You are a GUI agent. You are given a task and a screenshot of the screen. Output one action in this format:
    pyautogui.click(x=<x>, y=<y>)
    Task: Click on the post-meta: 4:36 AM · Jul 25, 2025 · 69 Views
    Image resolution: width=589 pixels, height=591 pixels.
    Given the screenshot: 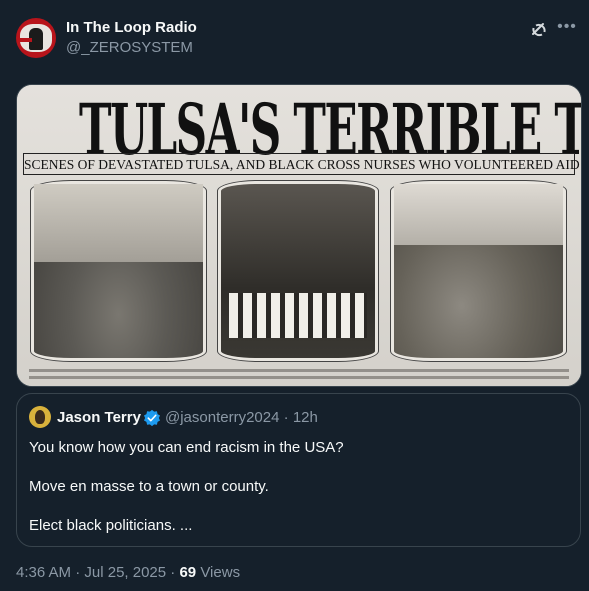 What is the action you would take?
    pyautogui.click(x=128, y=572)
    